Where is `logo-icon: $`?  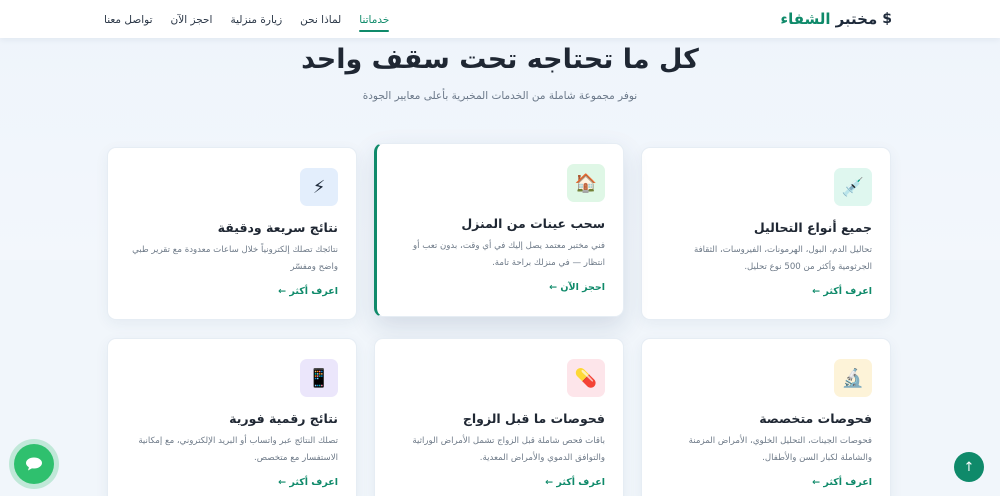 logo-icon: $ is located at coordinates (887, 19).